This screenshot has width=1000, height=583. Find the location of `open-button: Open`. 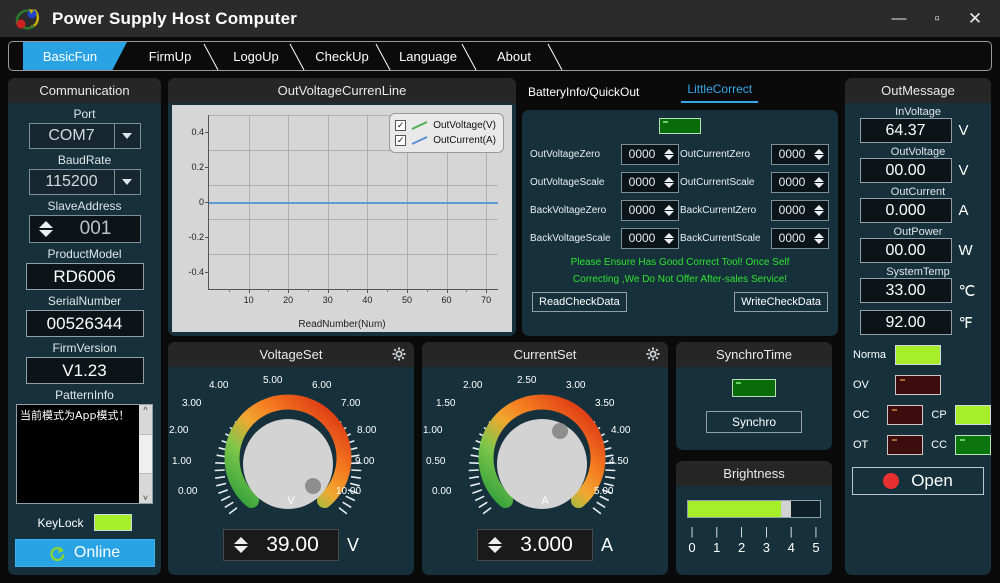

open-button: Open is located at coordinates (918, 481).